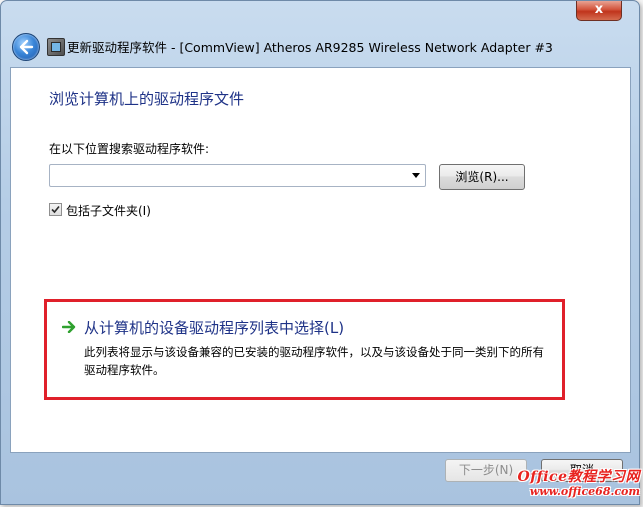 The image size is (643, 507). I want to click on close-icon: x, so click(599, 9).